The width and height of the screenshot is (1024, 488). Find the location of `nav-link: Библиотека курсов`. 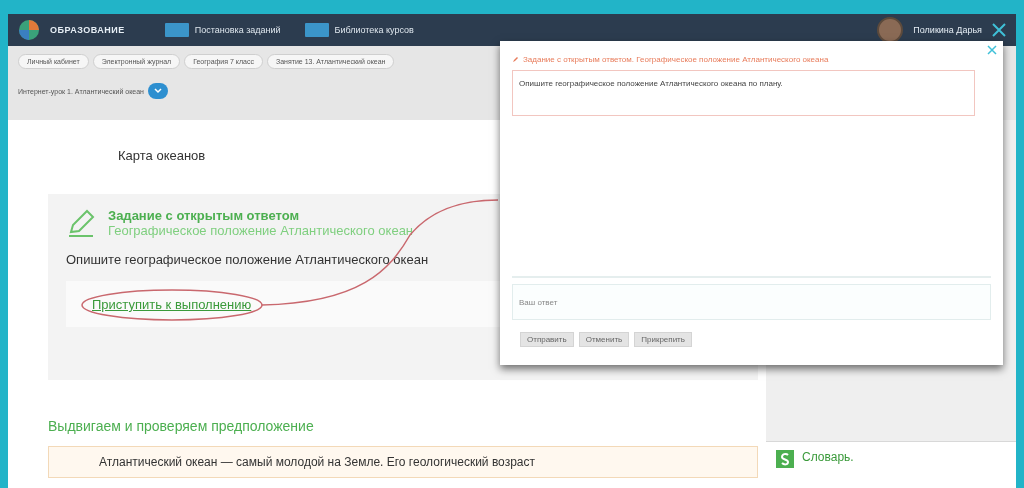

nav-link: Библиотека курсов is located at coordinates (374, 30).